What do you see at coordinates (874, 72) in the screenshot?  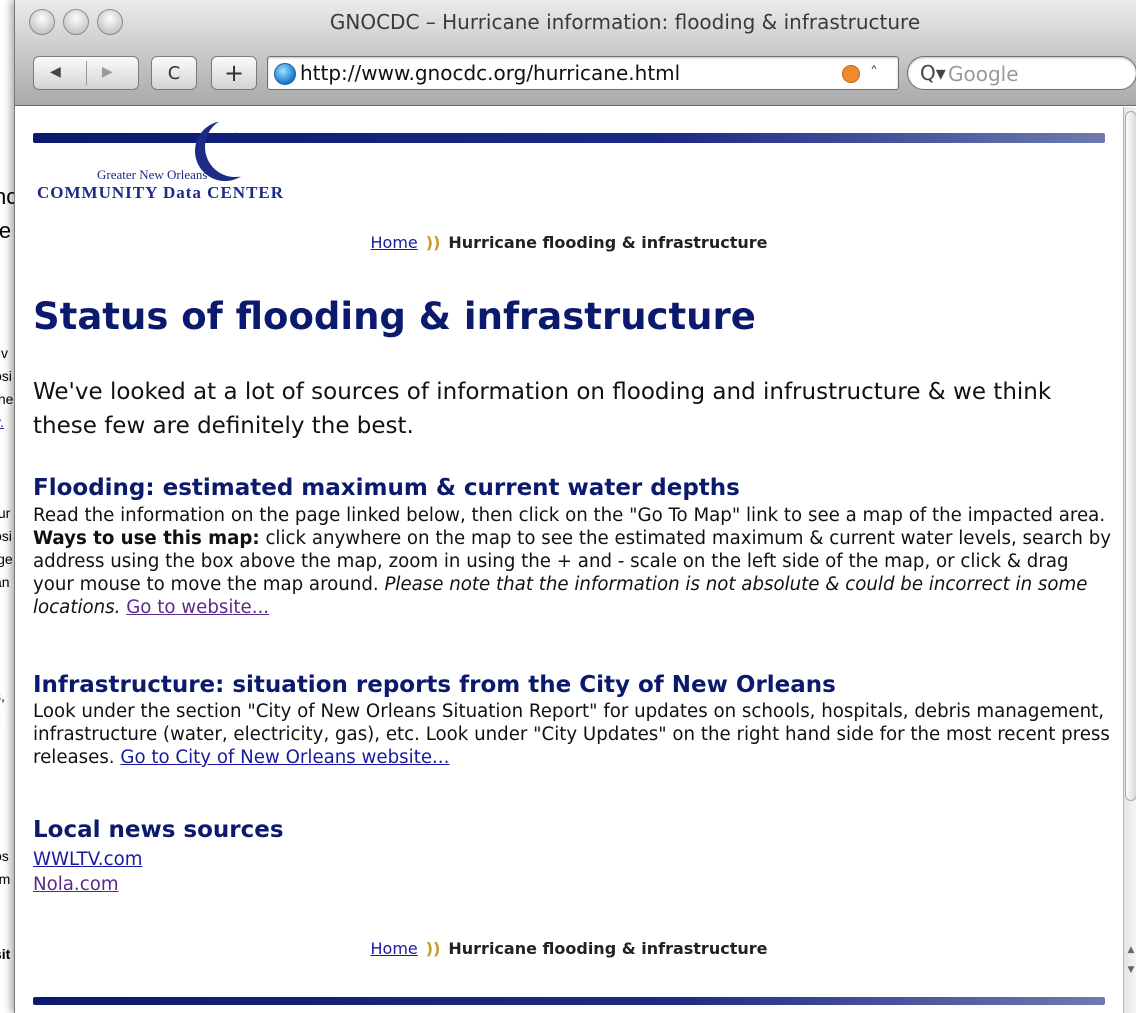 I see `snapback-icon: ˄` at bounding box center [874, 72].